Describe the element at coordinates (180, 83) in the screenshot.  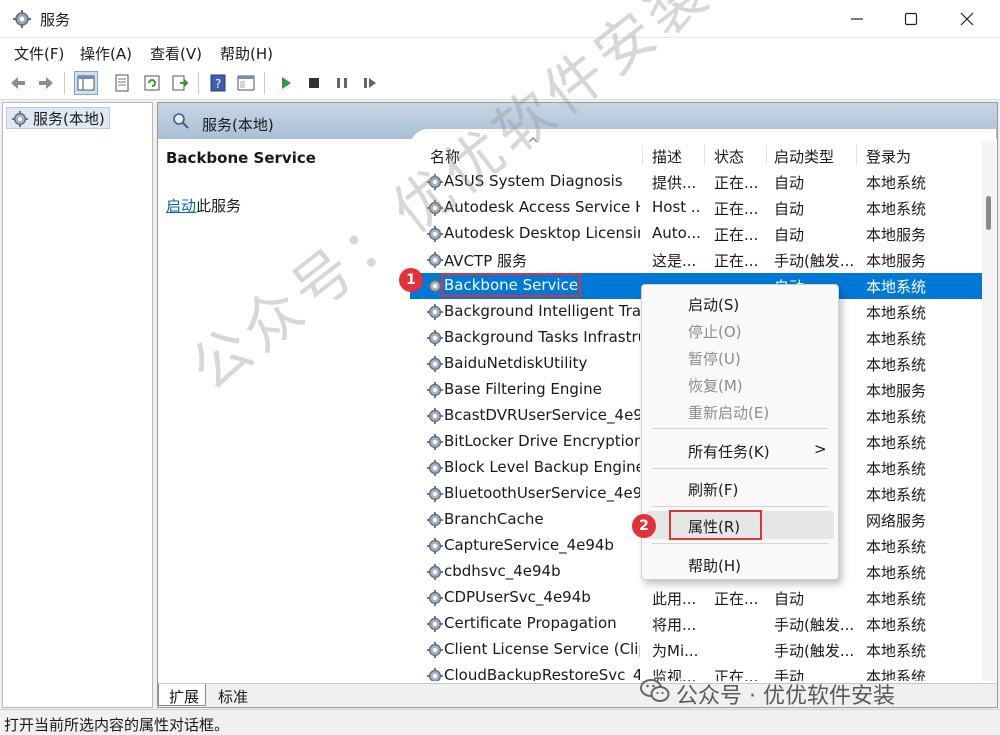
I see `export-list-button` at that location.